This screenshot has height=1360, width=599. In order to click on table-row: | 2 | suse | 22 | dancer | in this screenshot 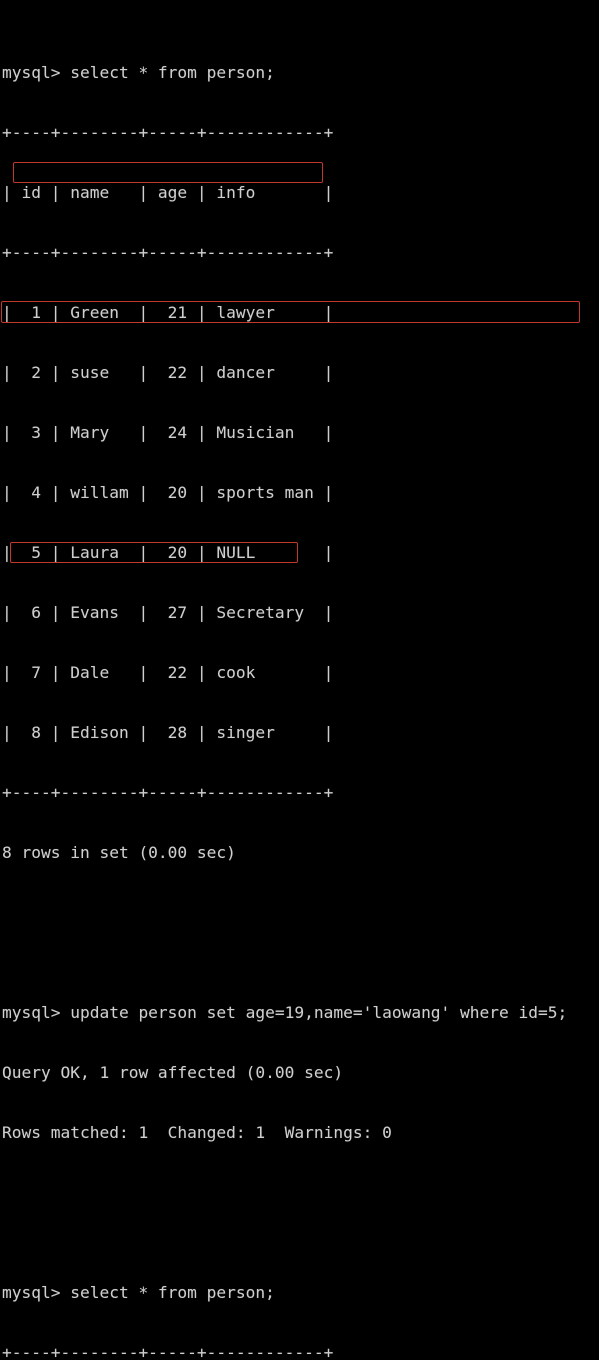, I will do `click(168, 372)`.